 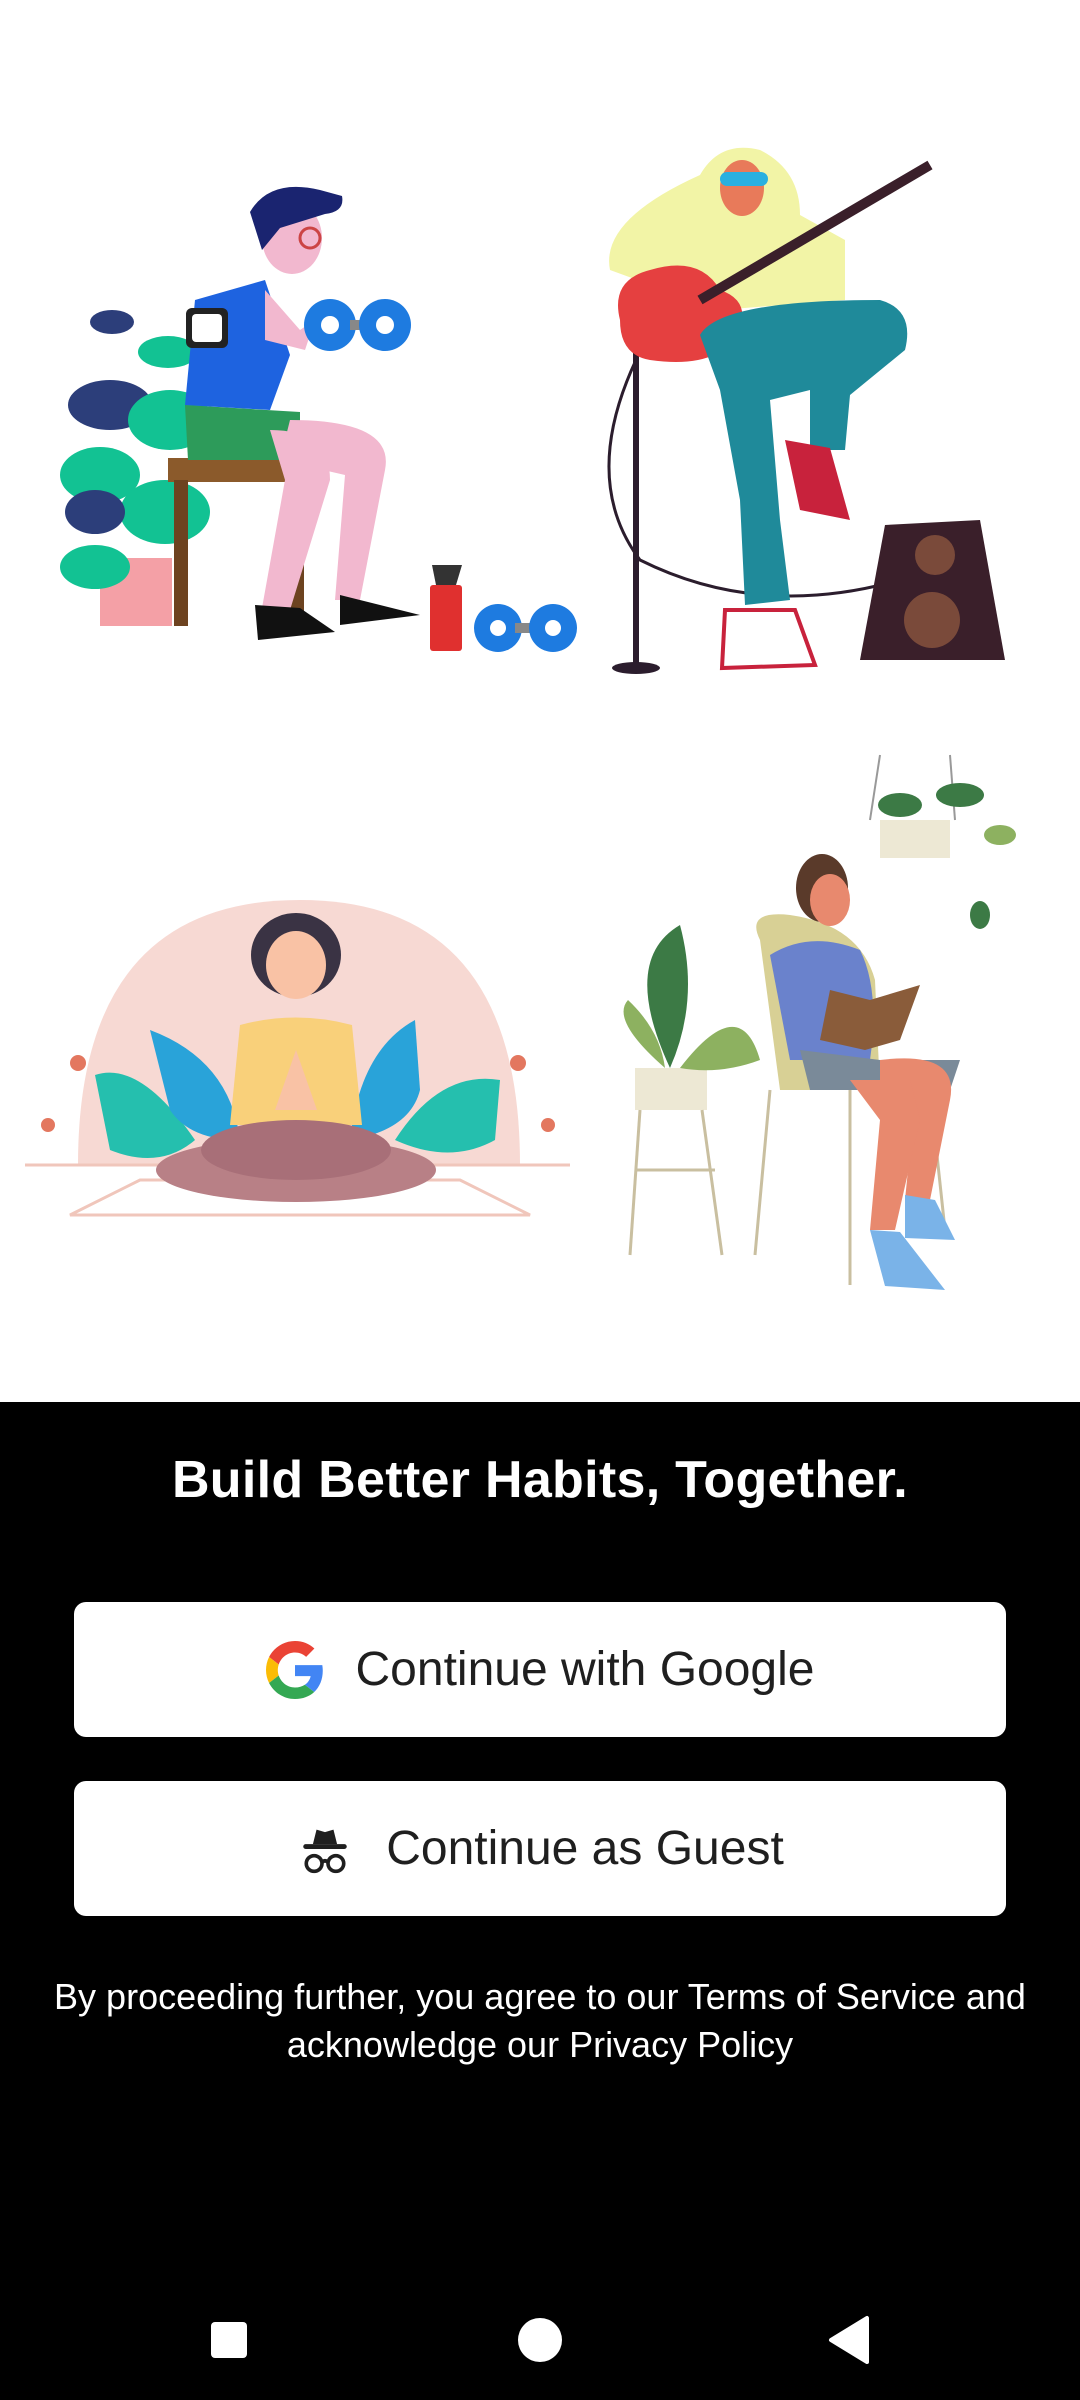 What do you see at coordinates (540, 1480) in the screenshot?
I see `headline: Build Better Habits, Together.` at bounding box center [540, 1480].